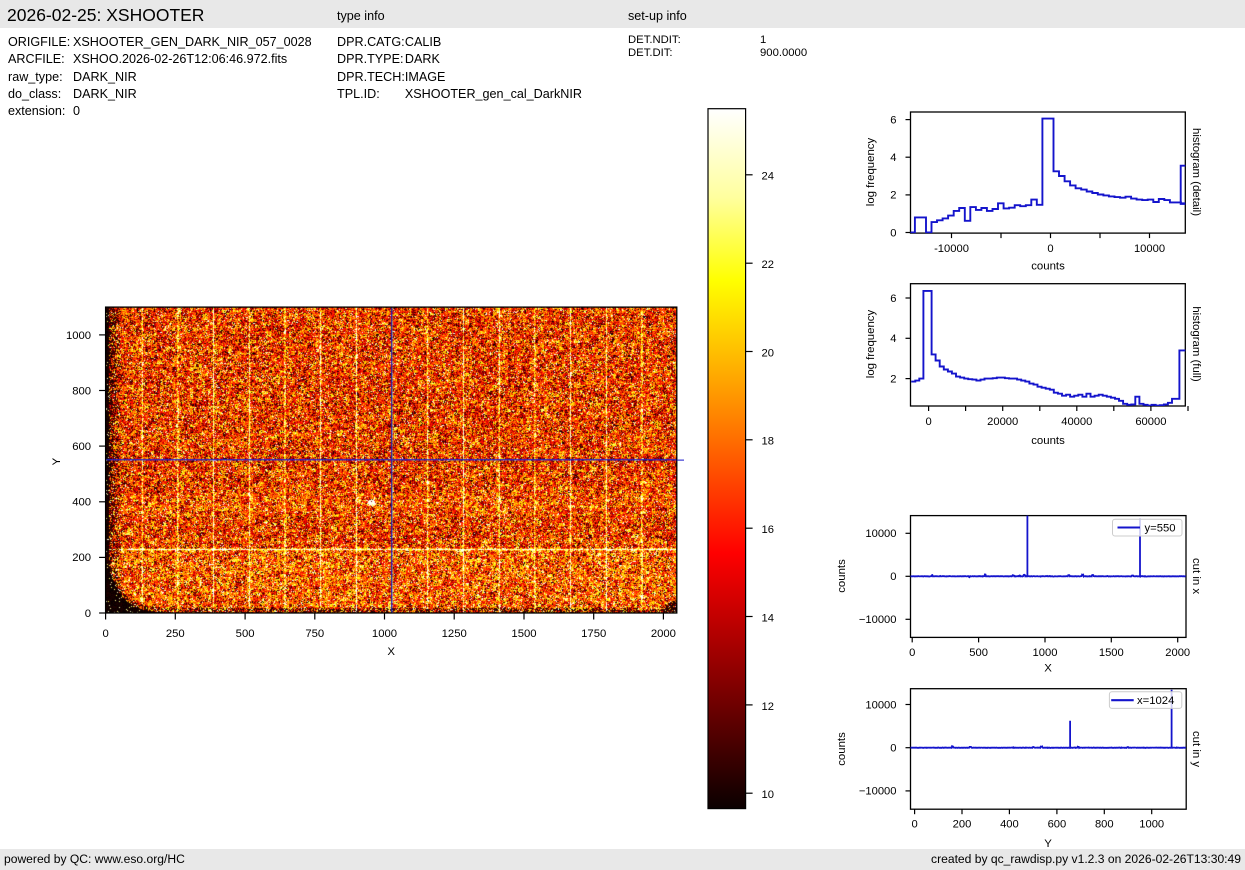 The width and height of the screenshot is (1245, 870). What do you see at coordinates (768, 707) in the screenshot?
I see `svg-text: 12` at bounding box center [768, 707].